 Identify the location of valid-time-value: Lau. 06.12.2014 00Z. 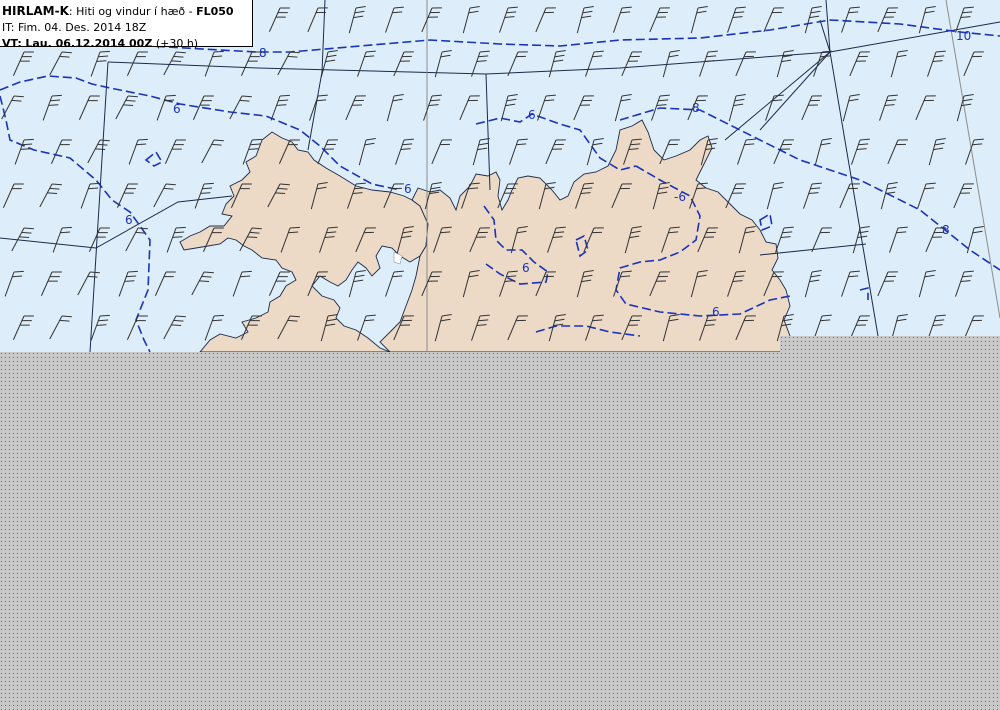
(89, 43).